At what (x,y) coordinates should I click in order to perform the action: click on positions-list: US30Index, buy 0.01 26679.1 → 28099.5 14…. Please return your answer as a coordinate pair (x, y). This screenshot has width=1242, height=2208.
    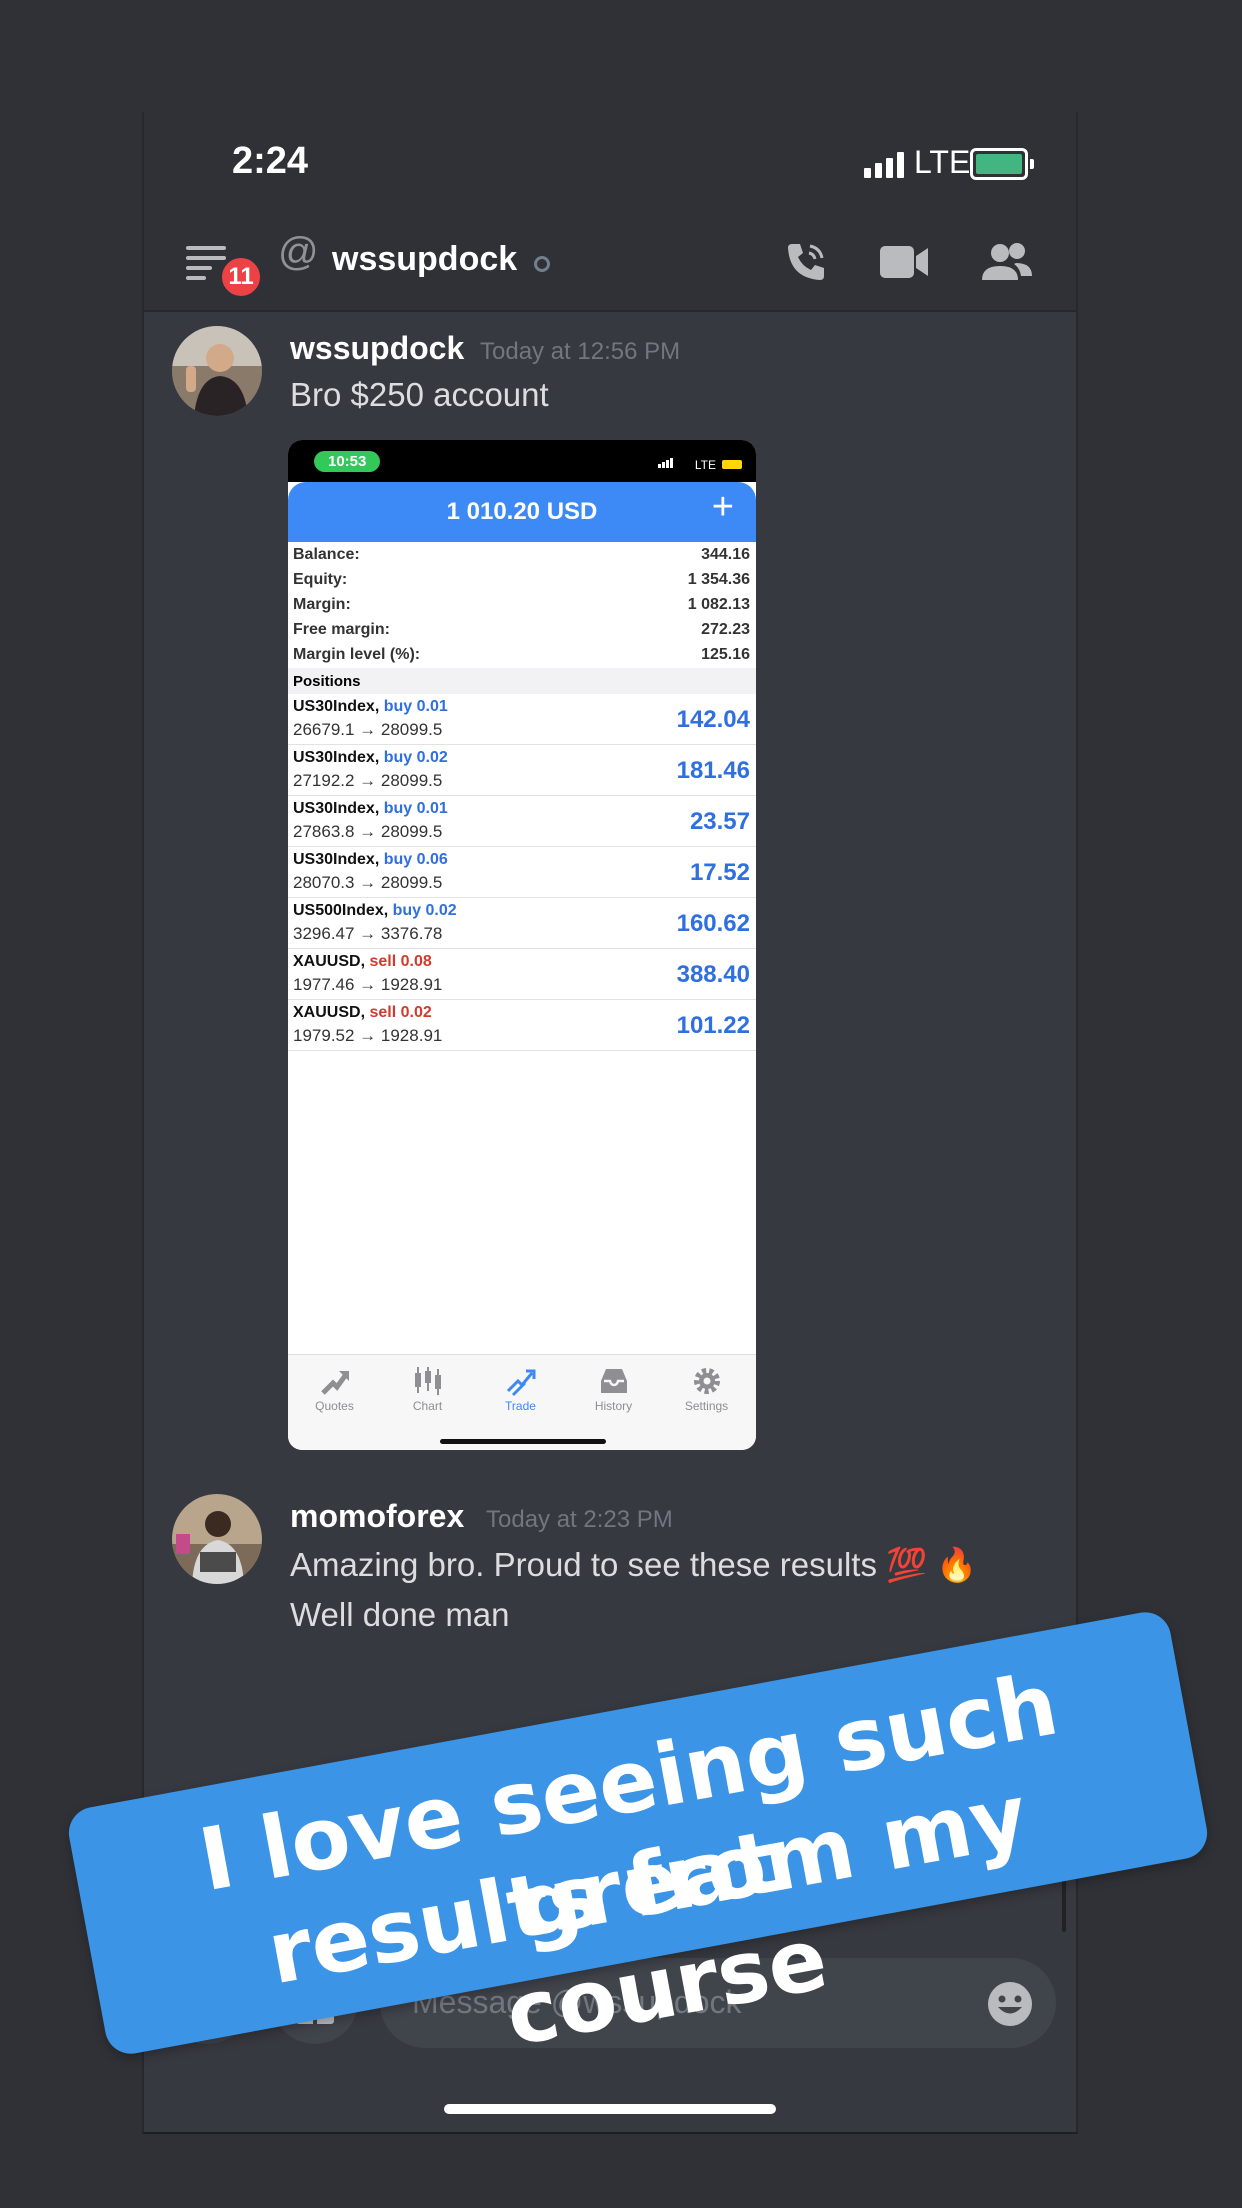
    Looking at the image, I should click on (522, 872).